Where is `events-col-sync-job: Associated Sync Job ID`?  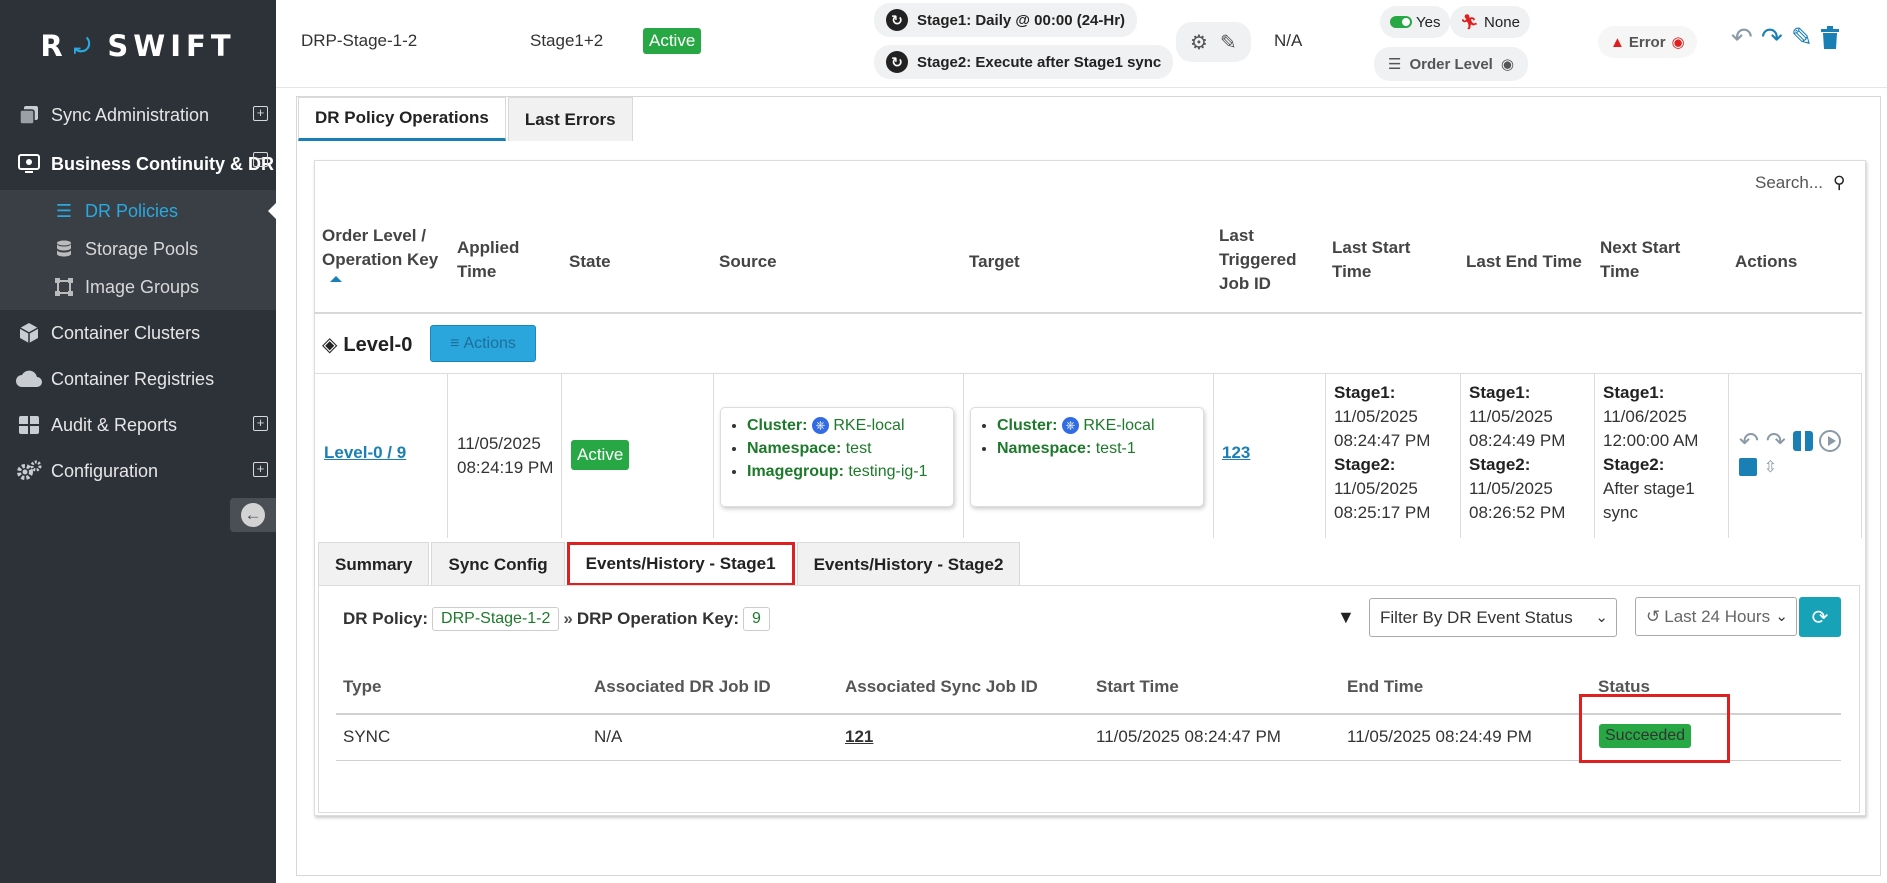 events-col-sync-job: Associated Sync Job ID is located at coordinates (941, 687).